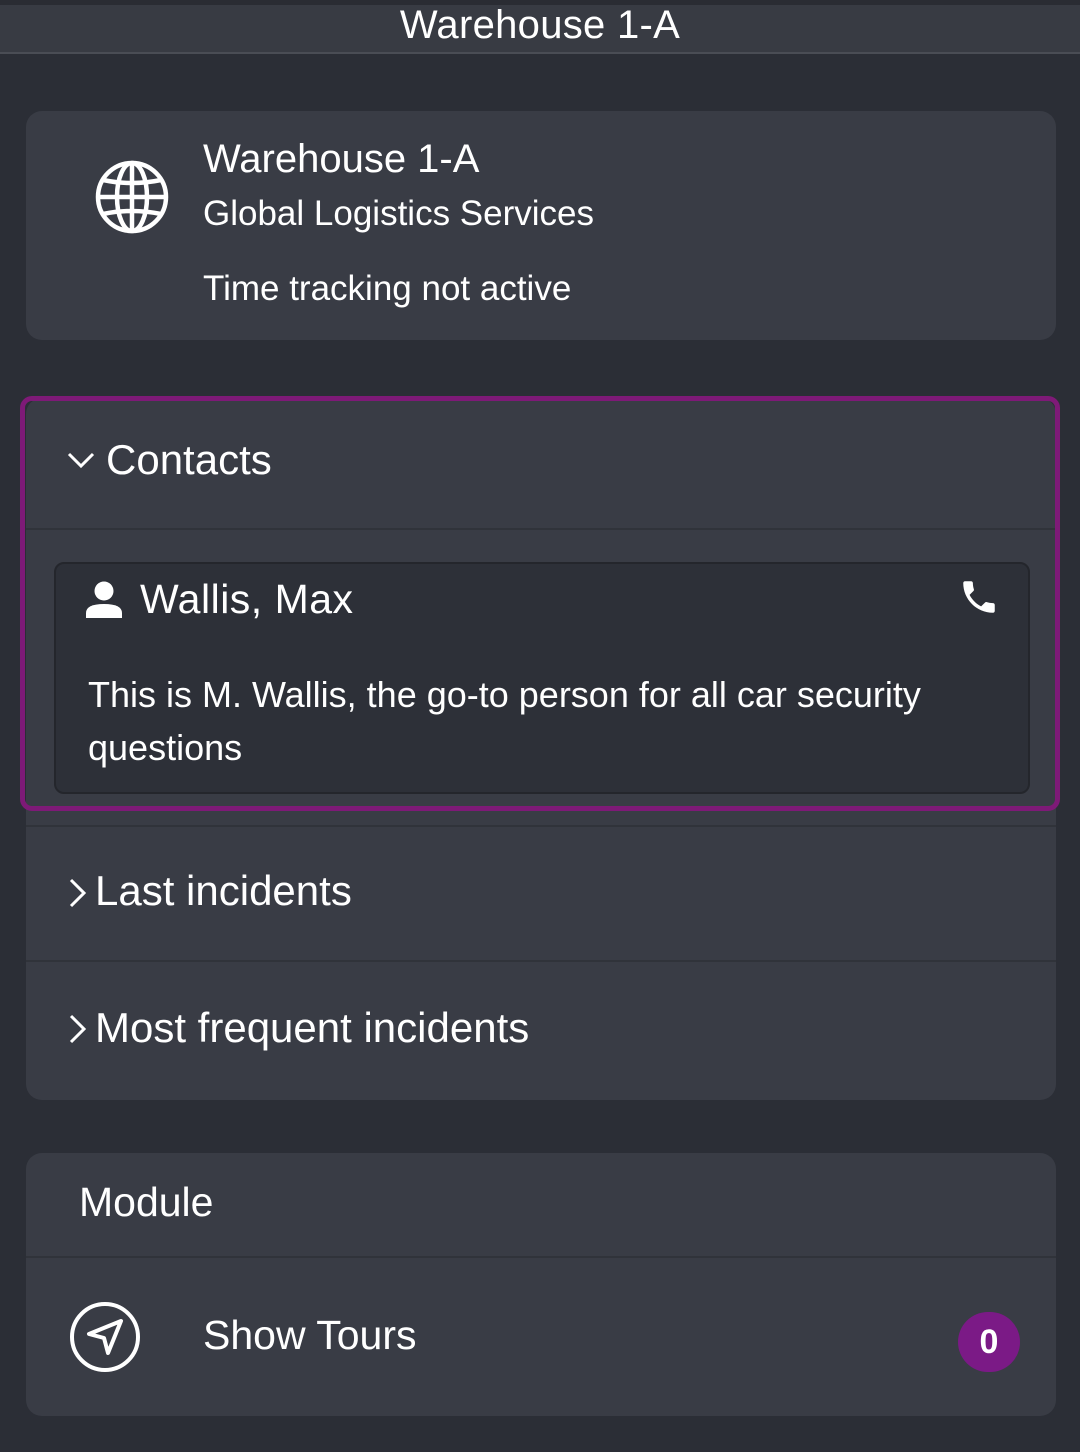  I want to click on accordion-last-incidents-label: Last incidents, so click(223, 890).